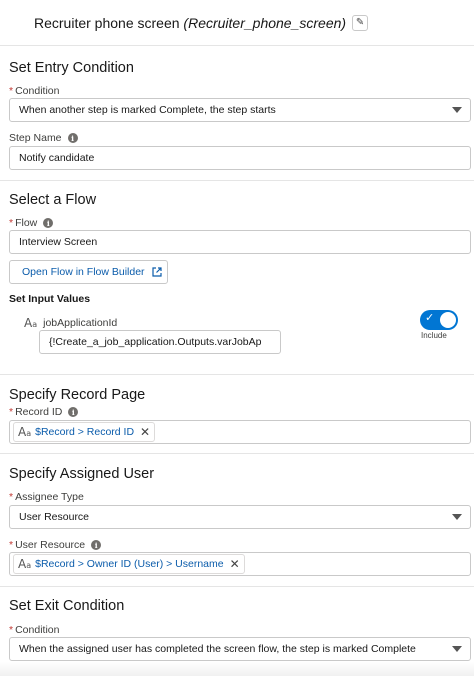  What do you see at coordinates (430, 318) in the screenshot?
I see `check-icon: ✓` at bounding box center [430, 318].